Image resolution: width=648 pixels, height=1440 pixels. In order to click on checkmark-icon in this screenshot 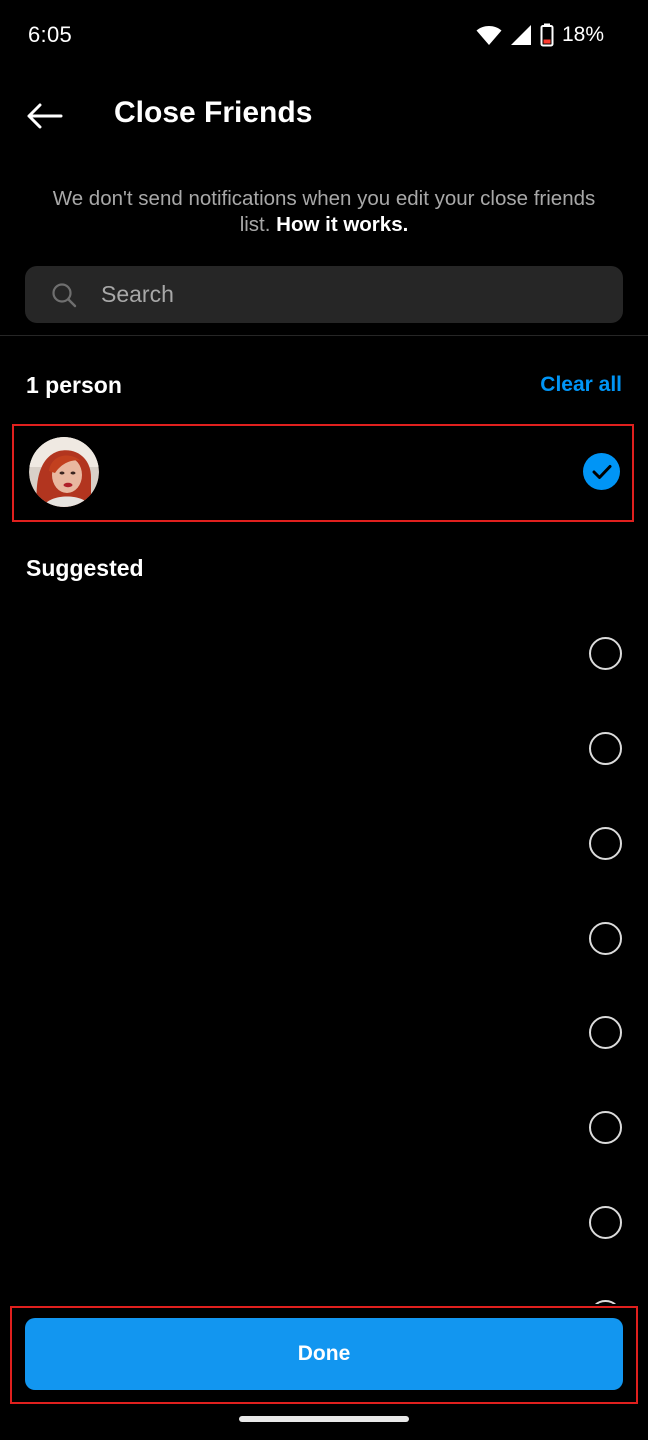, I will do `click(601, 471)`.